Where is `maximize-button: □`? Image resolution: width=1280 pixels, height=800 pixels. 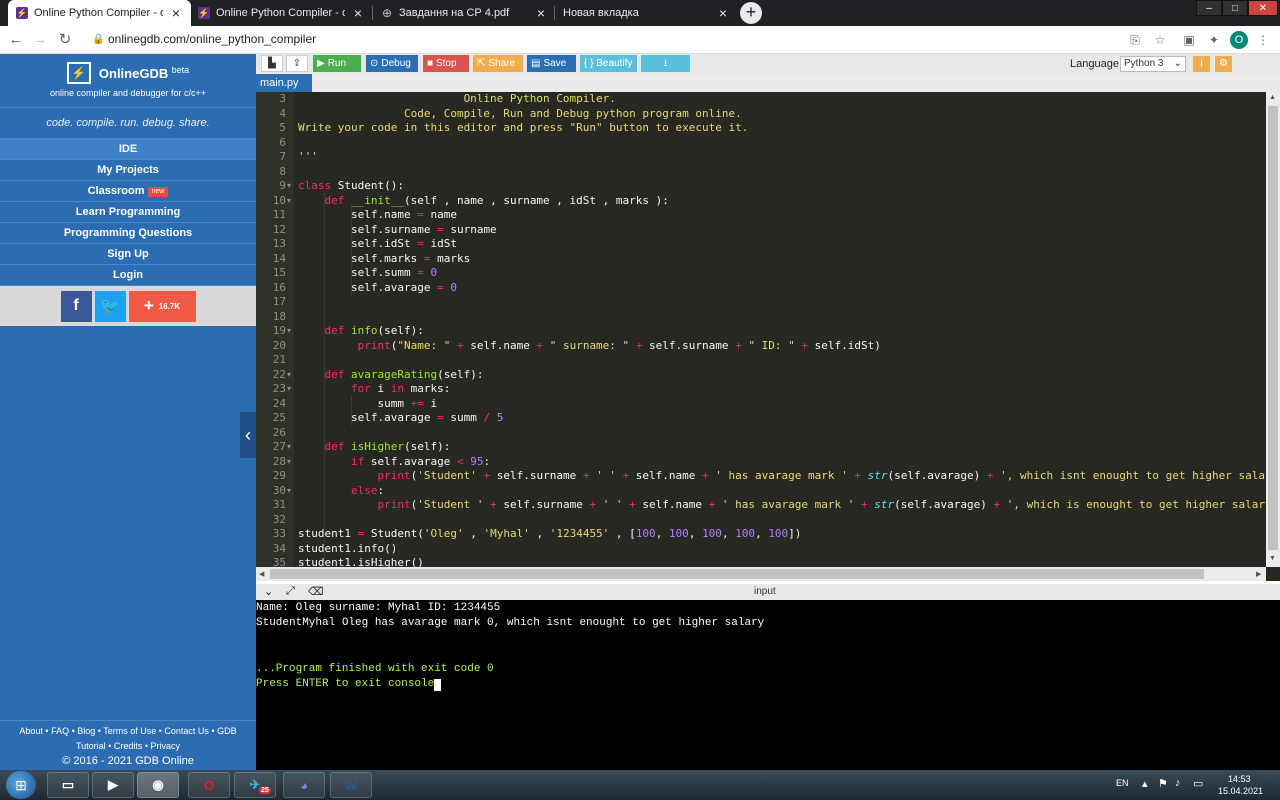
maximize-button: □ is located at coordinates (1235, 8).